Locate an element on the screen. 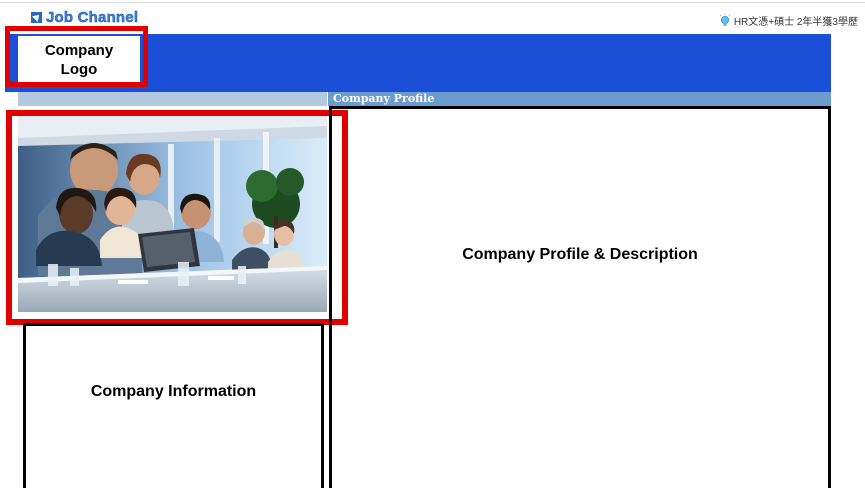 The height and width of the screenshot is (488, 865). company-information-panel: Company Information is located at coordinates (173, 405).